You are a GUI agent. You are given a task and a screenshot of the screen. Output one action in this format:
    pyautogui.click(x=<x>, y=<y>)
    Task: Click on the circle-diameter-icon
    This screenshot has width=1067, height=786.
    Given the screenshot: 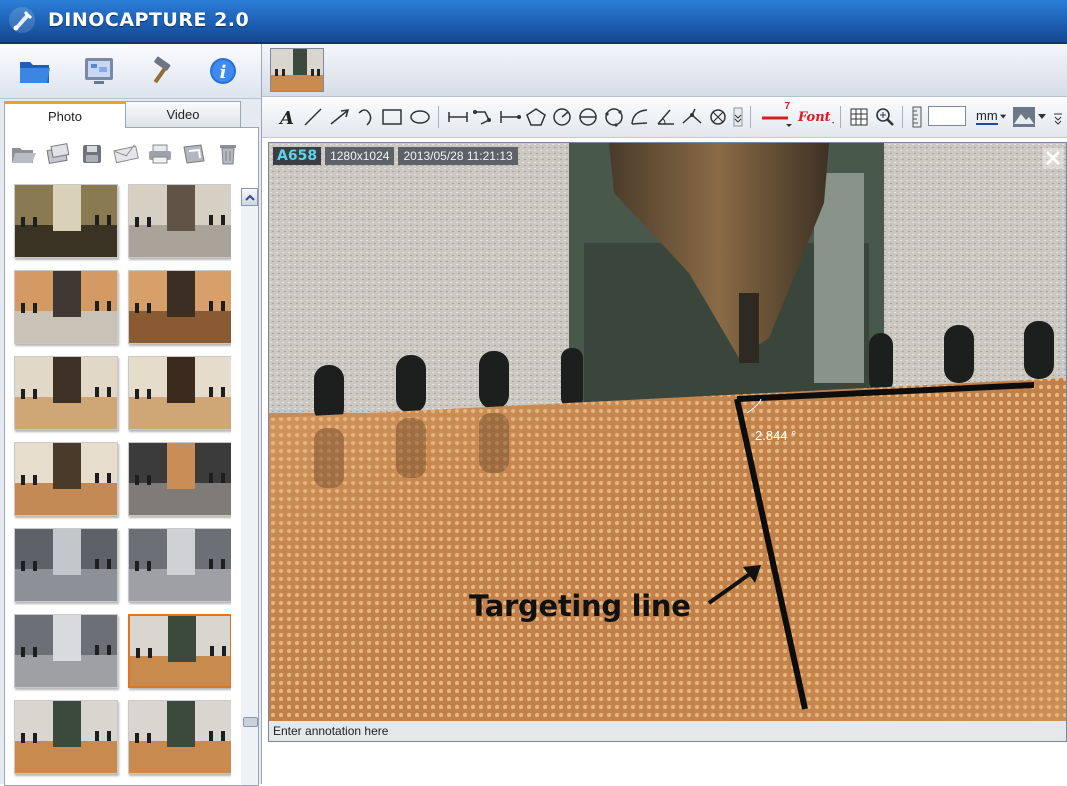 What is the action you would take?
    pyautogui.click(x=588, y=117)
    